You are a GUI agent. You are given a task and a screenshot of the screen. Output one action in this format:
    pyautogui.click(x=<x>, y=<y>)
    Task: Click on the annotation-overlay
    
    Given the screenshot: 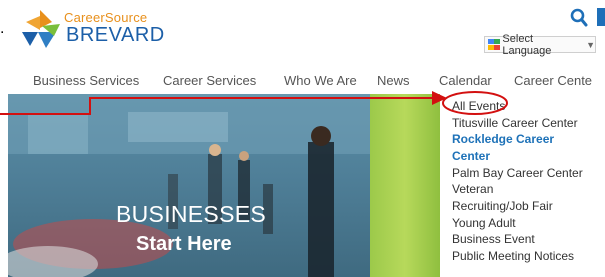 What is the action you would take?
    pyautogui.click(x=254, y=103)
    